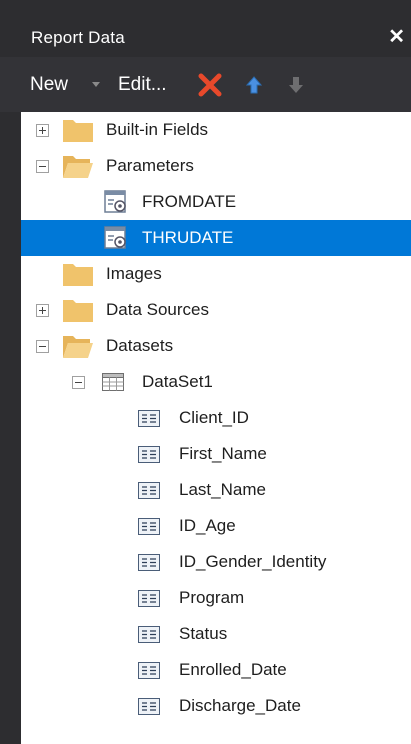  I want to click on tree-item-label: Data Sources, so click(157, 309).